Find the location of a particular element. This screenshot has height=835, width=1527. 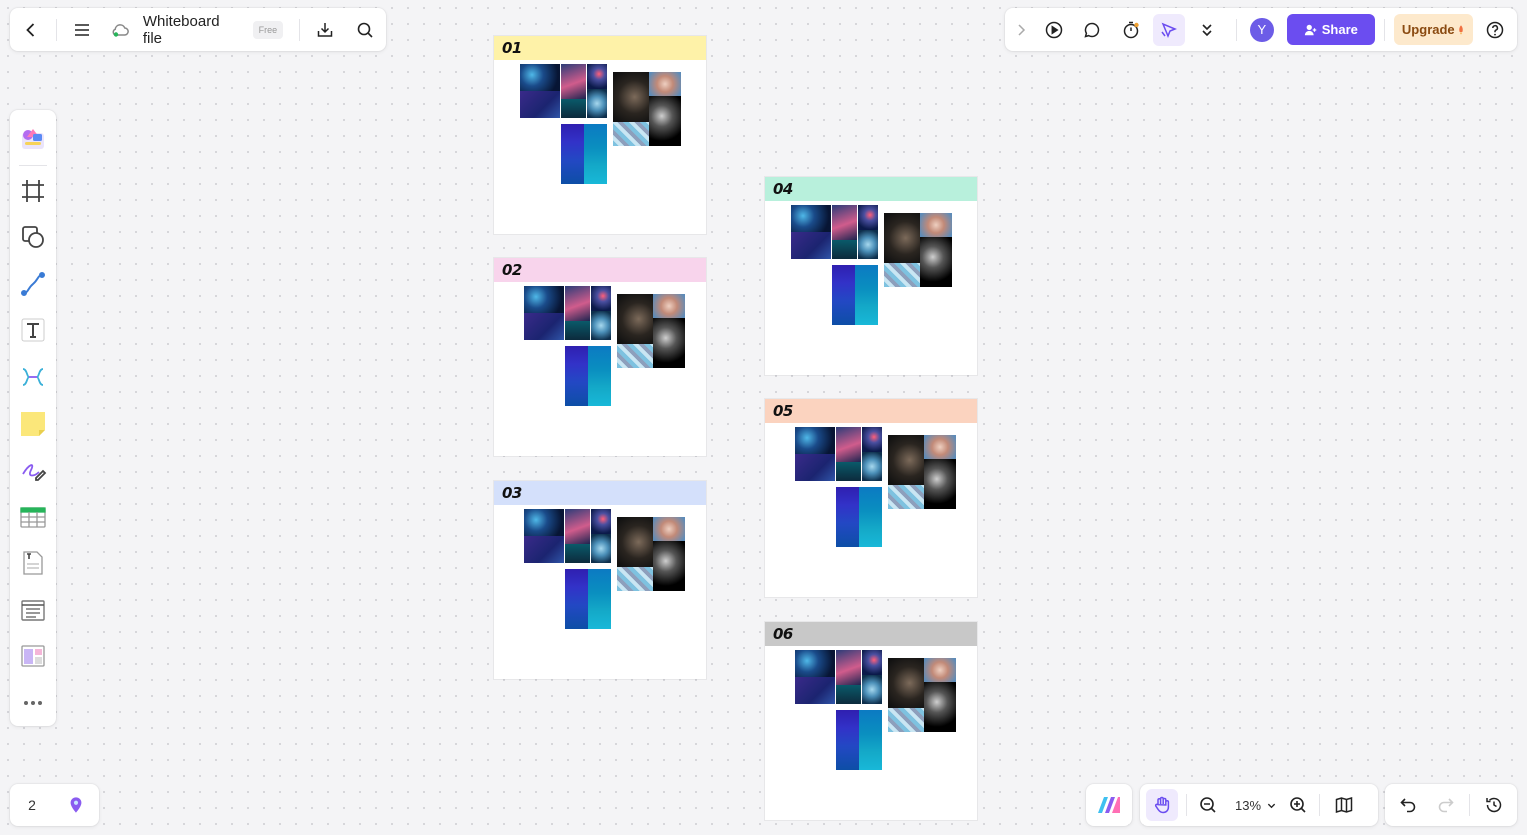

frame-header: 02 is located at coordinates (600, 270).